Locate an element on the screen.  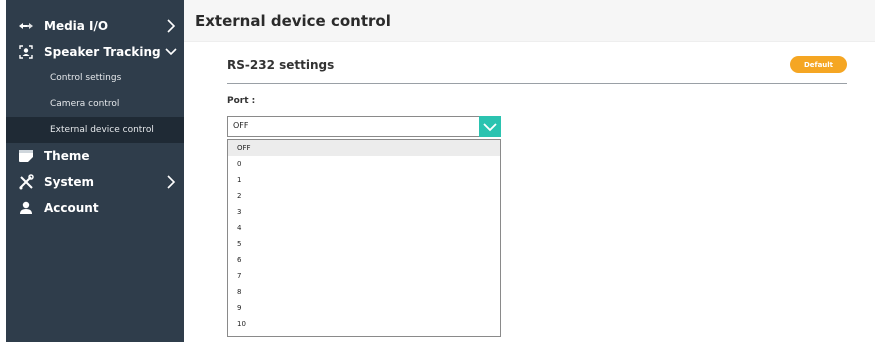
port-label: Port : is located at coordinates (241, 101).